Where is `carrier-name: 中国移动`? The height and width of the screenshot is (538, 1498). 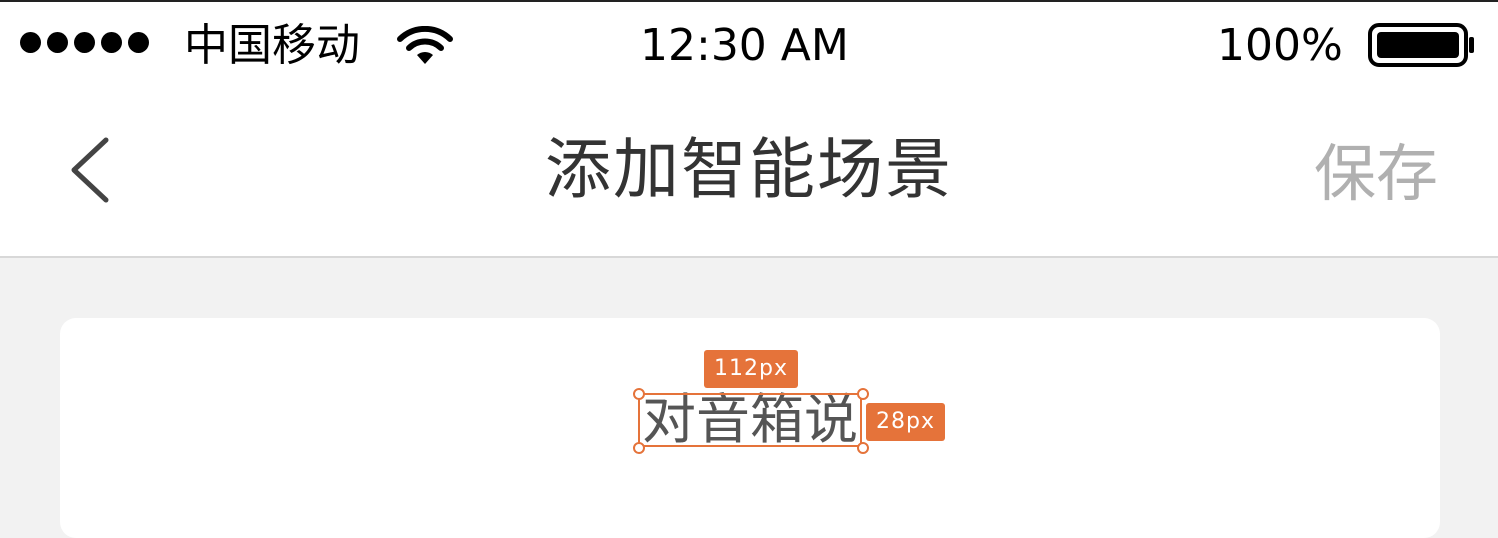 carrier-name: 中国移动 is located at coordinates (272, 45).